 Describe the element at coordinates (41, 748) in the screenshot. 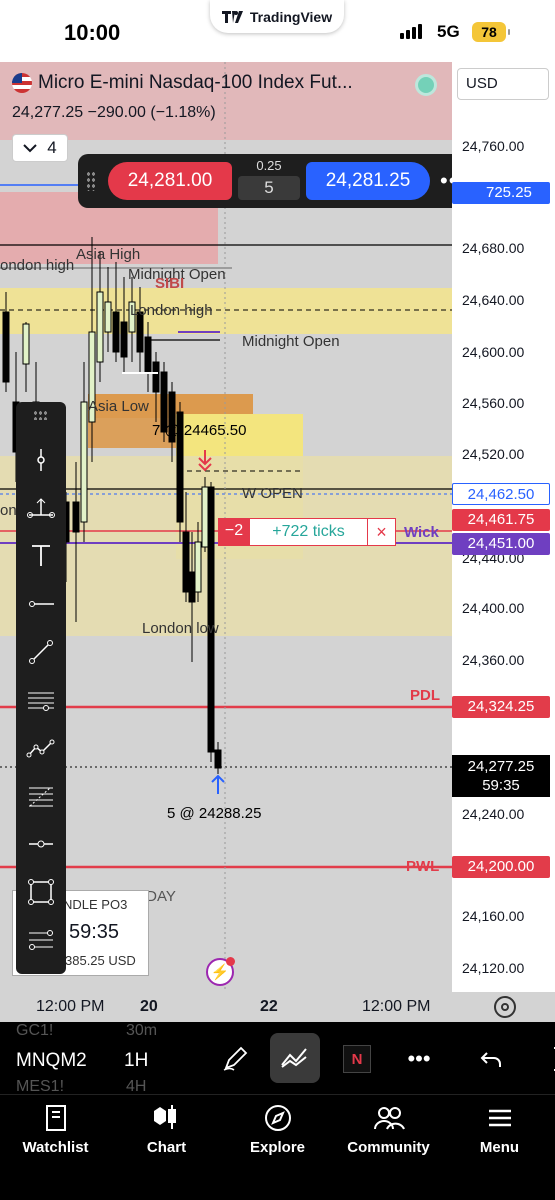

I see `pattern-tool-icon` at that location.